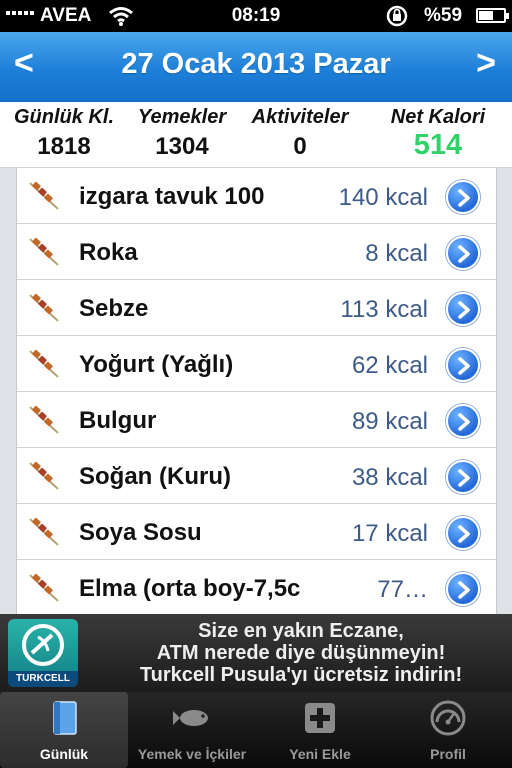 This screenshot has width=512, height=768. I want to click on tab-add-new: Yeni Ekle, so click(320, 730).